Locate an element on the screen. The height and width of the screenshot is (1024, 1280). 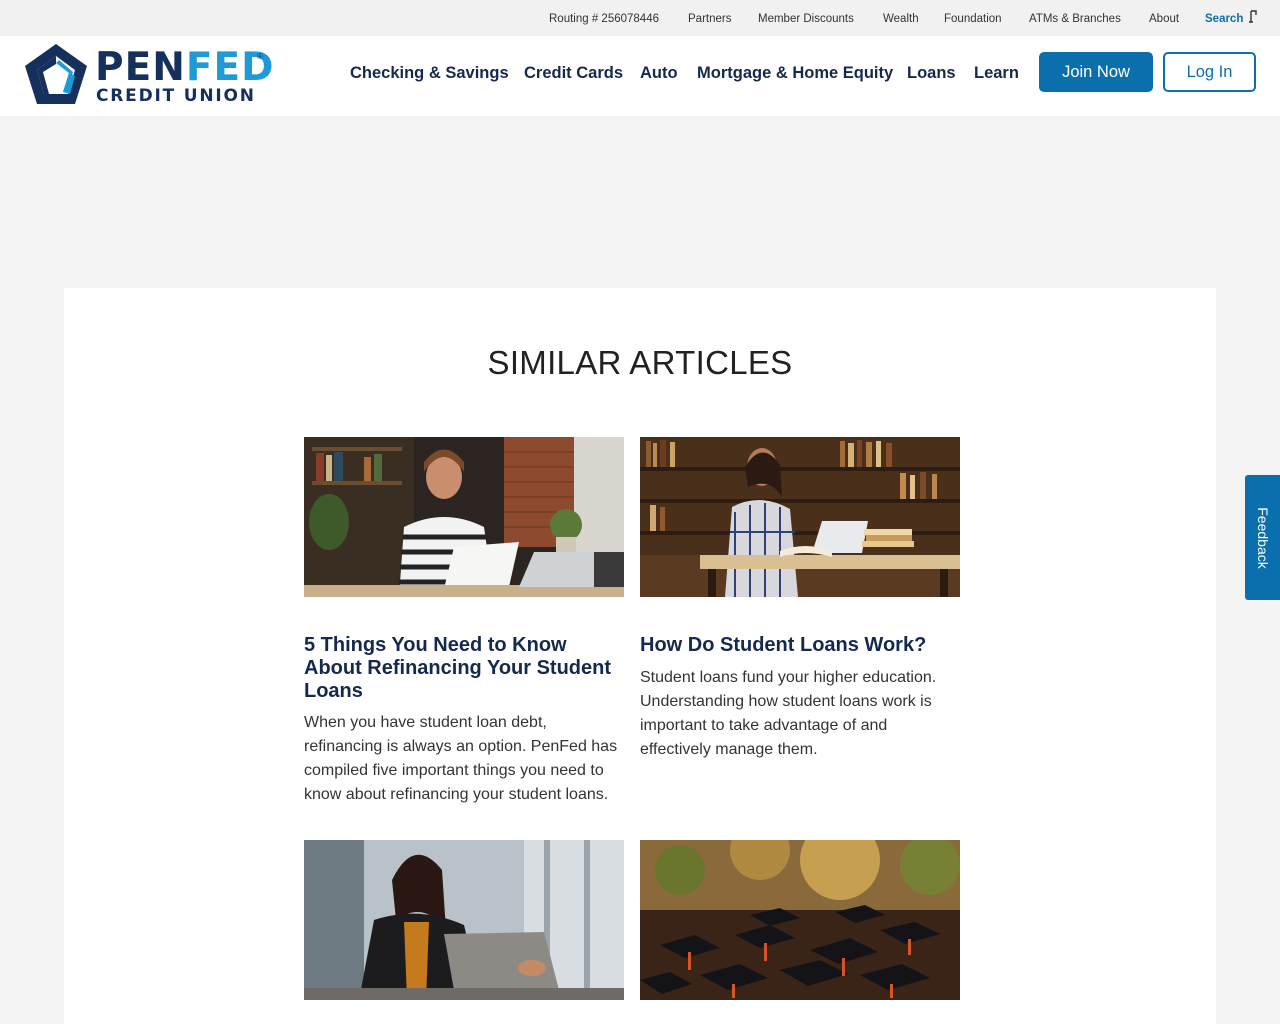
logo-registered-mark: ® is located at coordinates (260, 56).